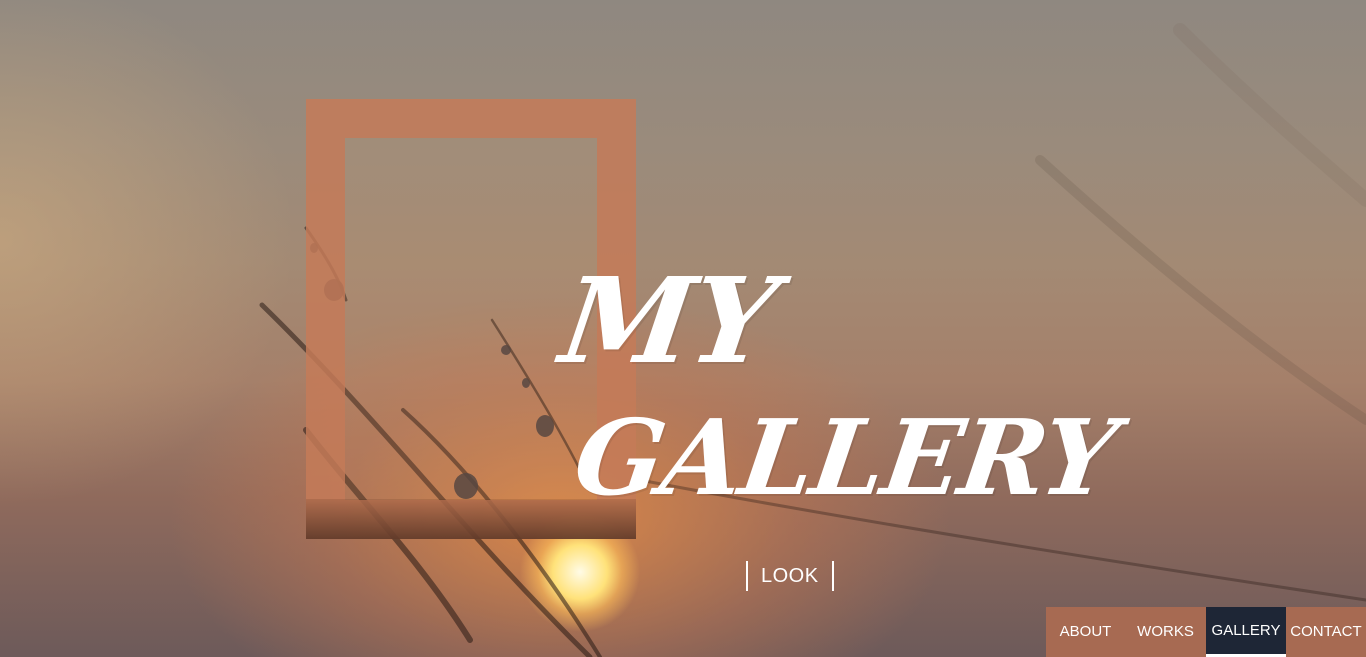 The height and width of the screenshot is (657, 1366). What do you see at coordinates (668, 320) in the screenshot?
I see `title-line-my: MY` at bounding box center [668, 320].